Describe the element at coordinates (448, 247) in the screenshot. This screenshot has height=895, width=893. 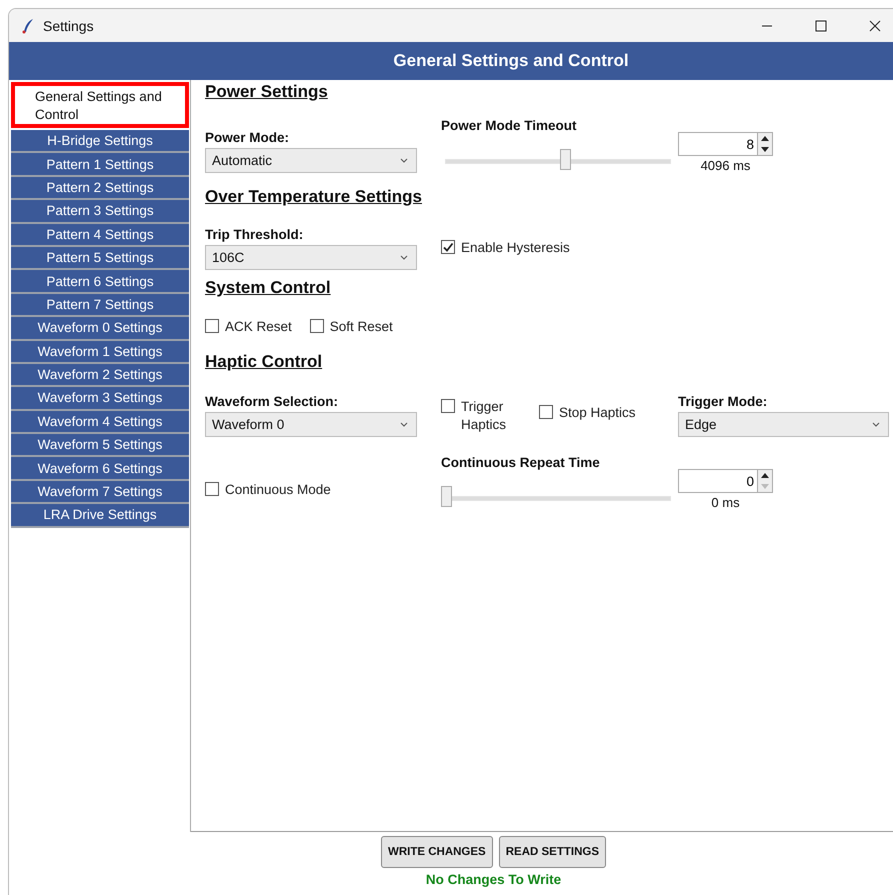
I see `checkmark-icon` at that location.